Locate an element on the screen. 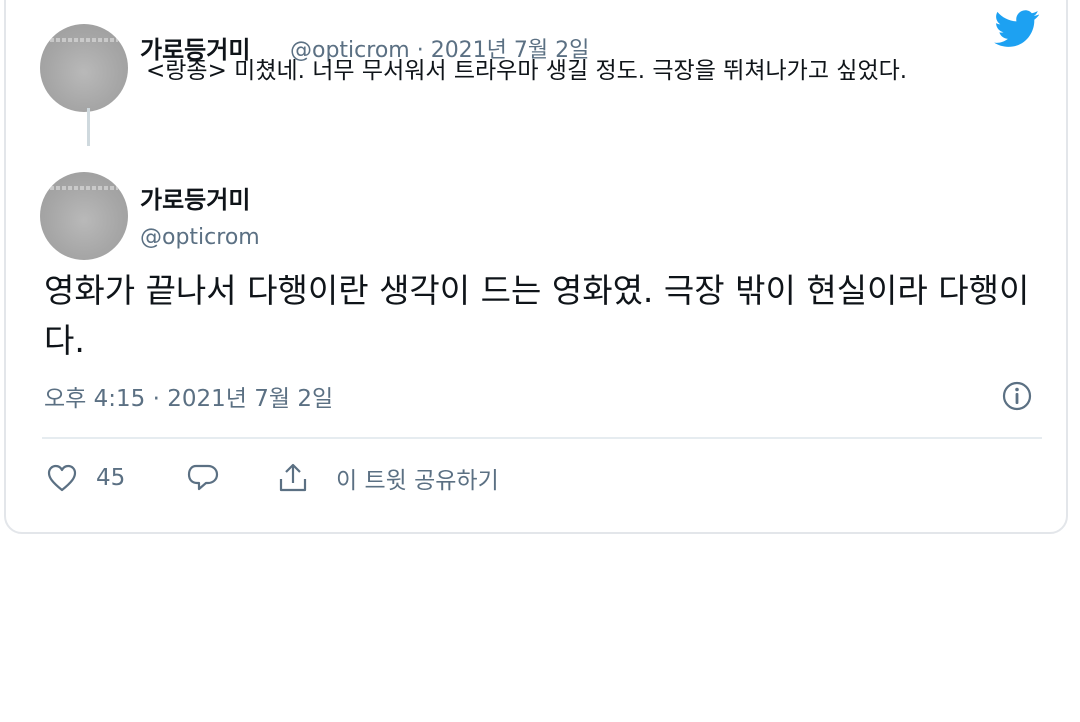 Image resolution: width=1080 pixels, height=722 pixels. twitter-bird-icon is located at coordinates (1017, 29).